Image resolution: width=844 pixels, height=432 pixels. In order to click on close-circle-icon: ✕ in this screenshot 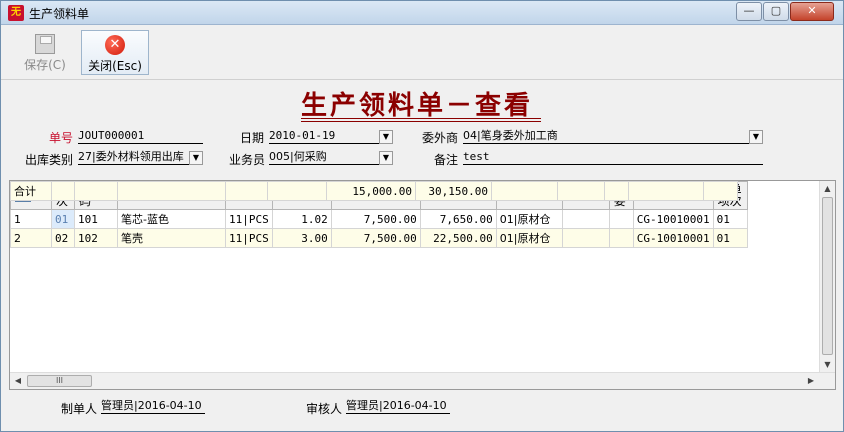, I will do `click(115, 45)`.